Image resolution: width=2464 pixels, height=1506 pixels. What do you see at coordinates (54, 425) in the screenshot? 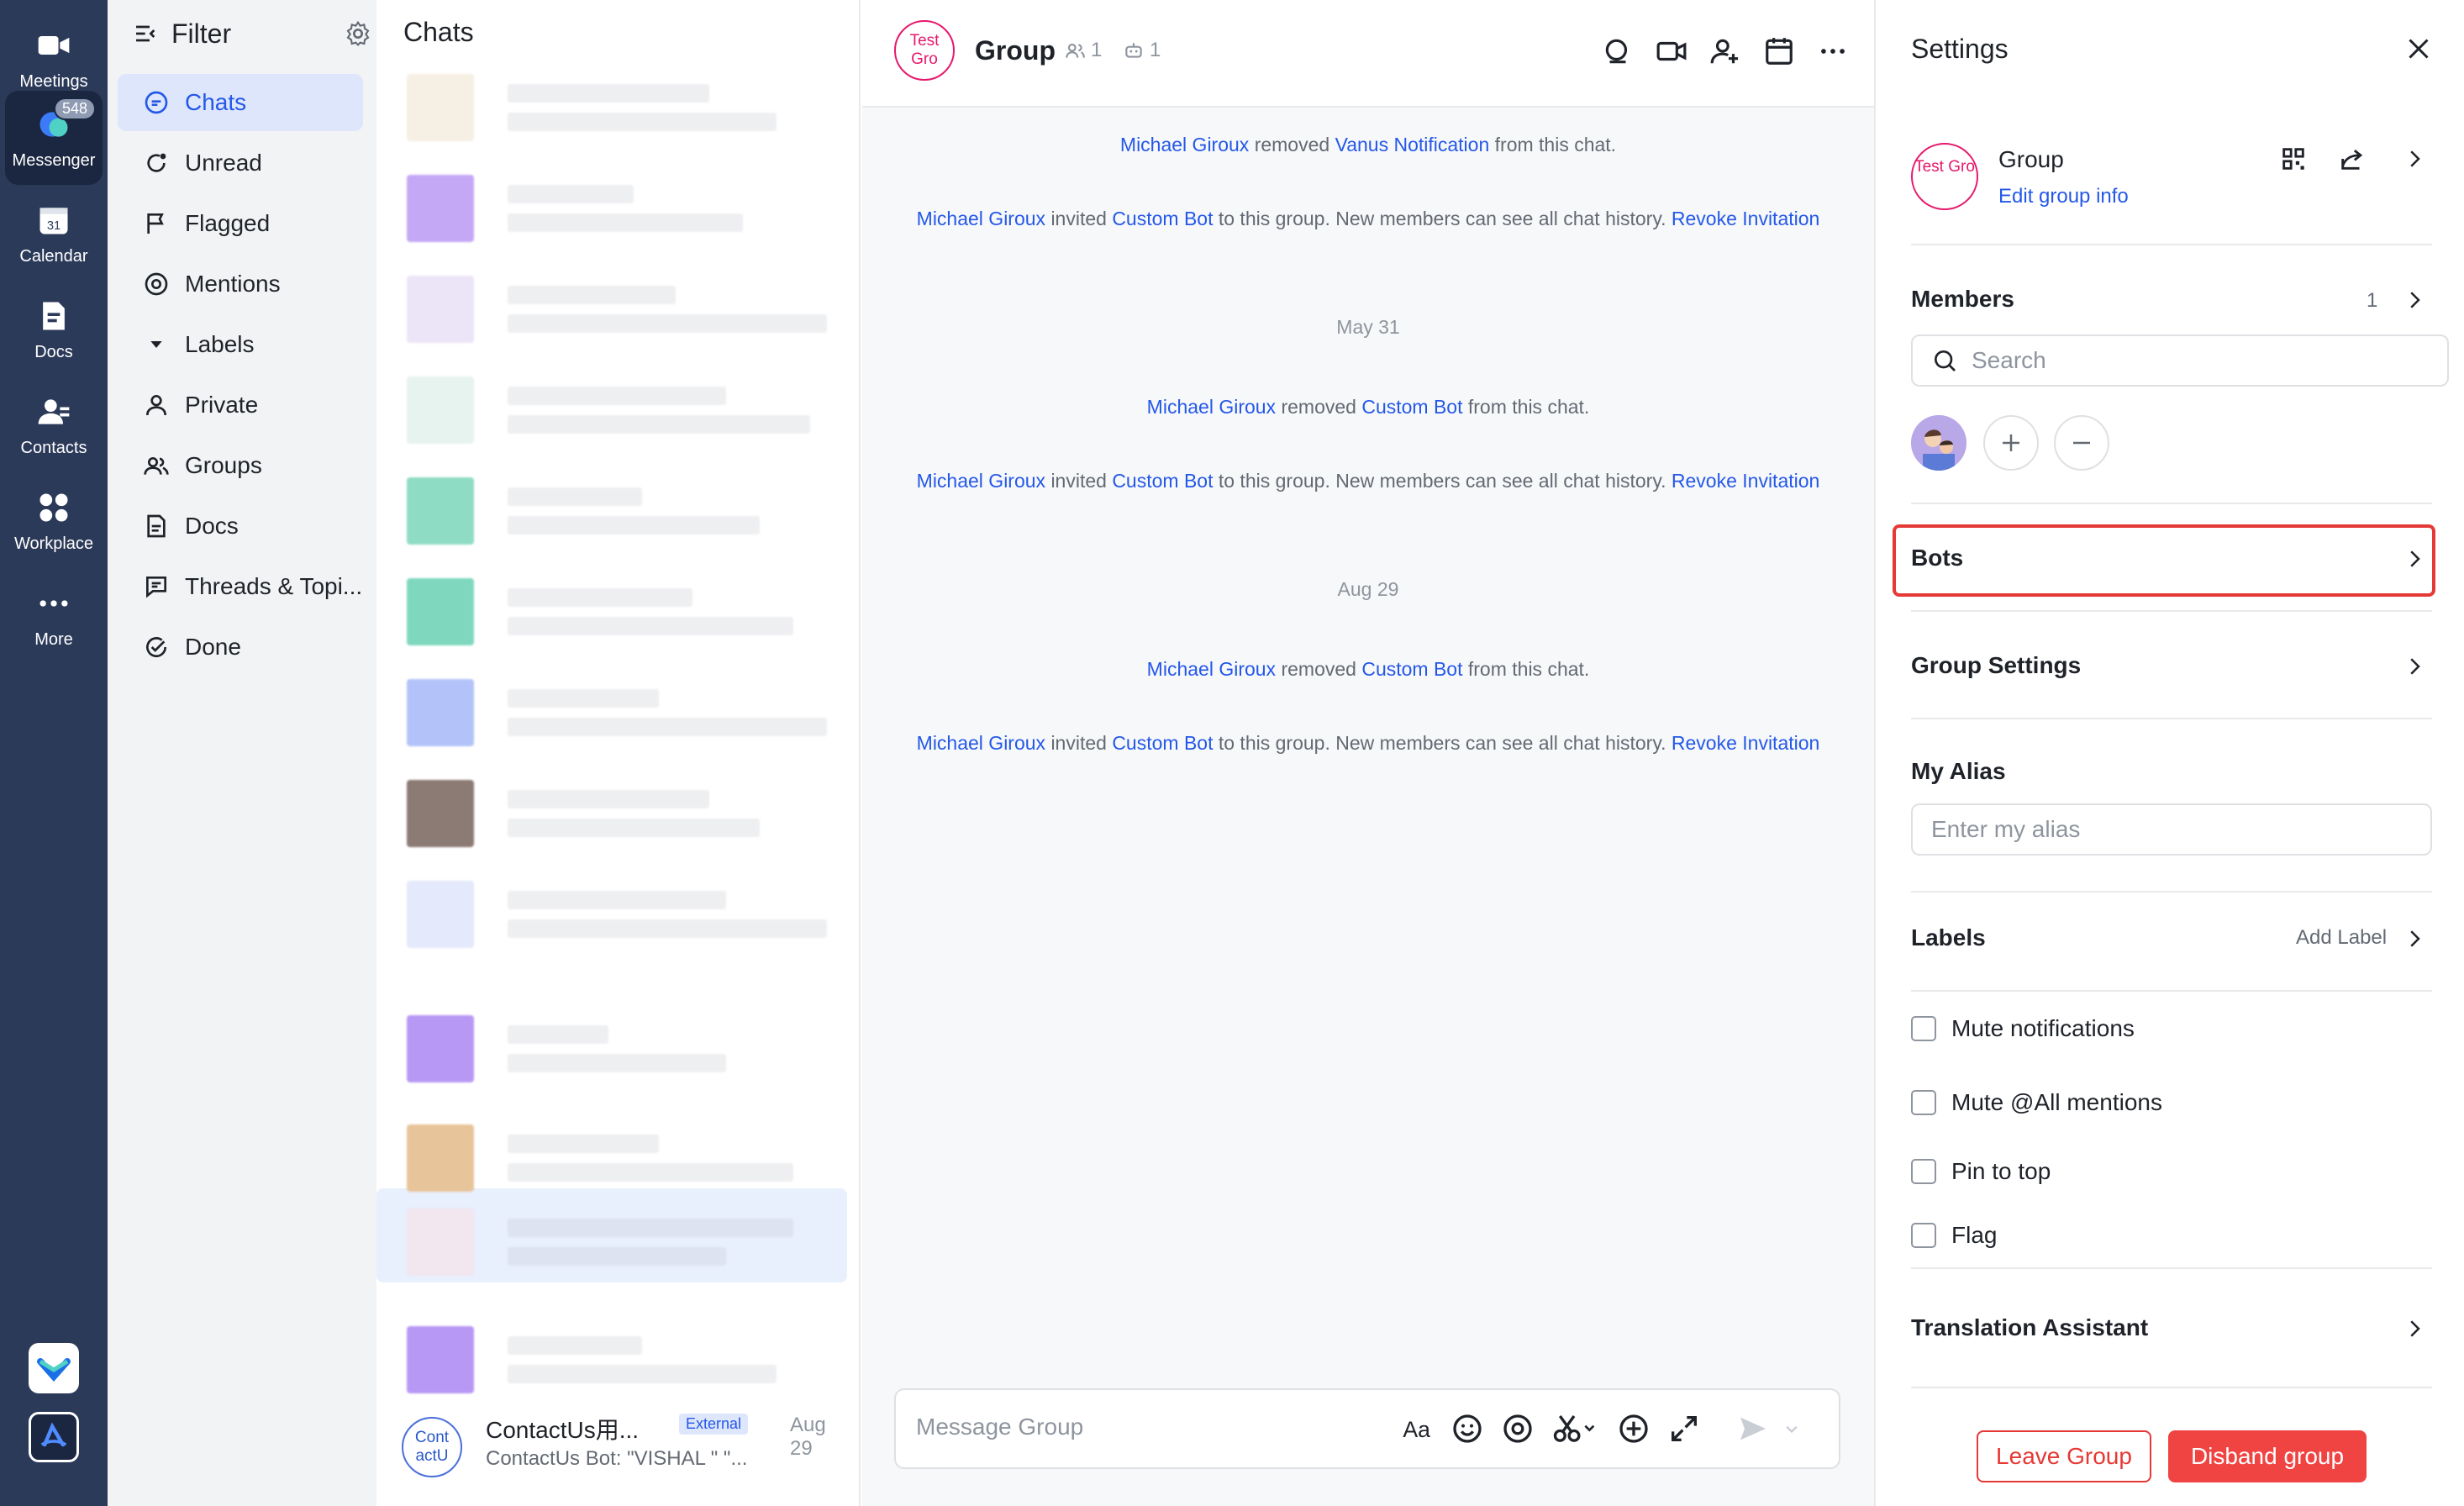
I see `rail-contacts: Contacts` at bounding box center [54, 425].